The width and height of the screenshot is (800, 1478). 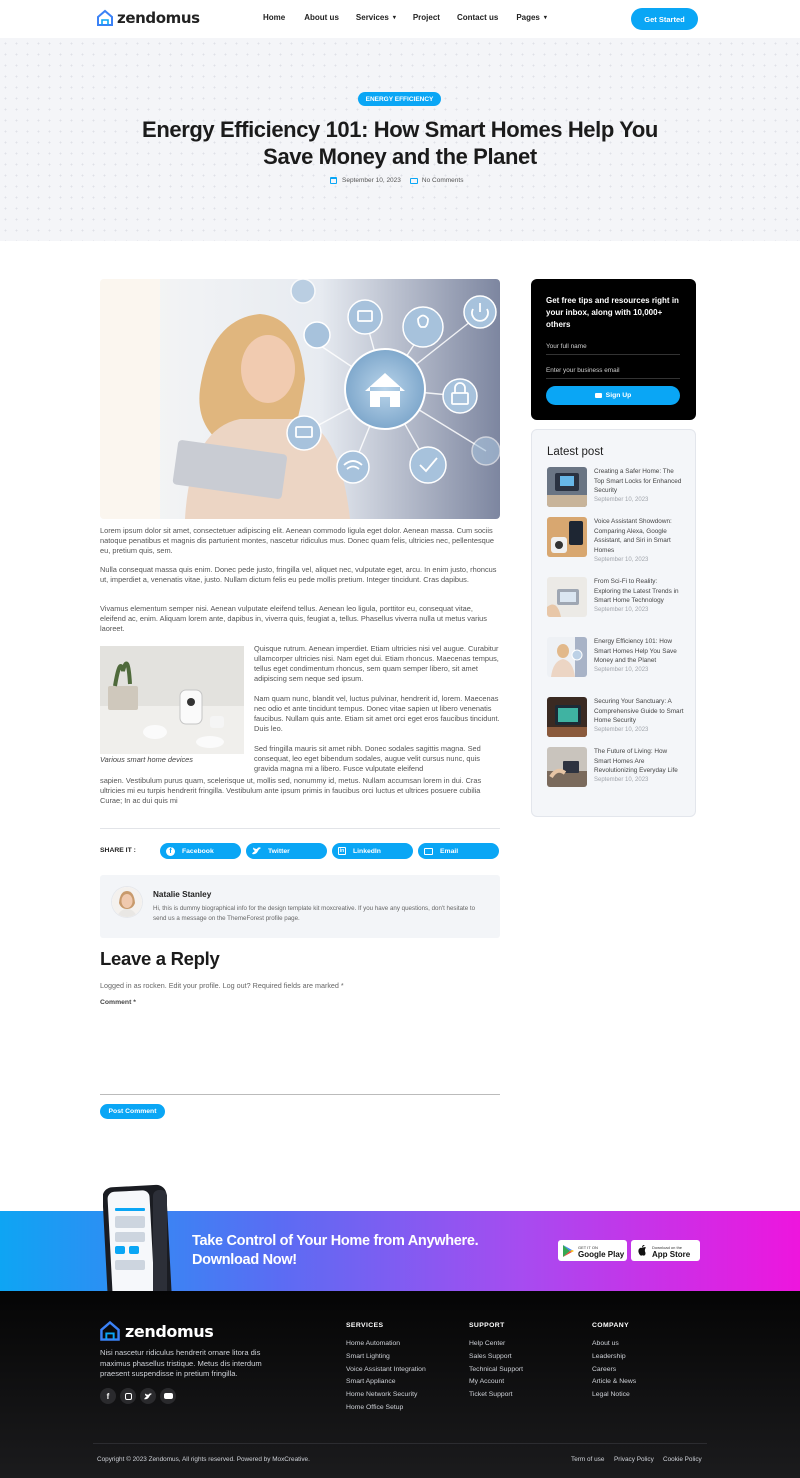 What do you see at coordinates (400, 156) in the screenshot?
I see `post-title-line2: Save Money and the Planet` at bounding box center [400, 156].